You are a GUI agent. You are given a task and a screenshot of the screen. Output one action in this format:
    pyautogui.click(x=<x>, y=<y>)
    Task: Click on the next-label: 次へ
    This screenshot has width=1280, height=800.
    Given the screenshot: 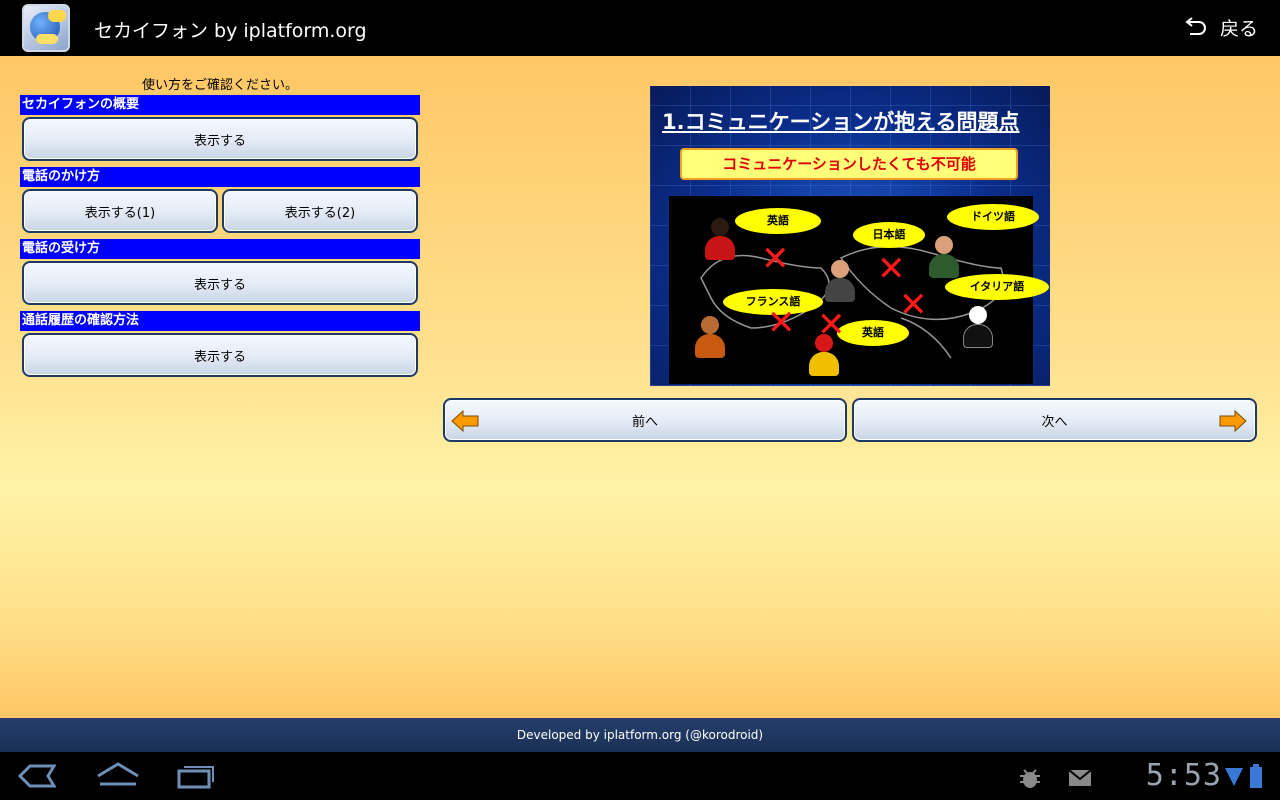 What is the action you would take?
    pyautogui.click(x=1054, y=422)
    